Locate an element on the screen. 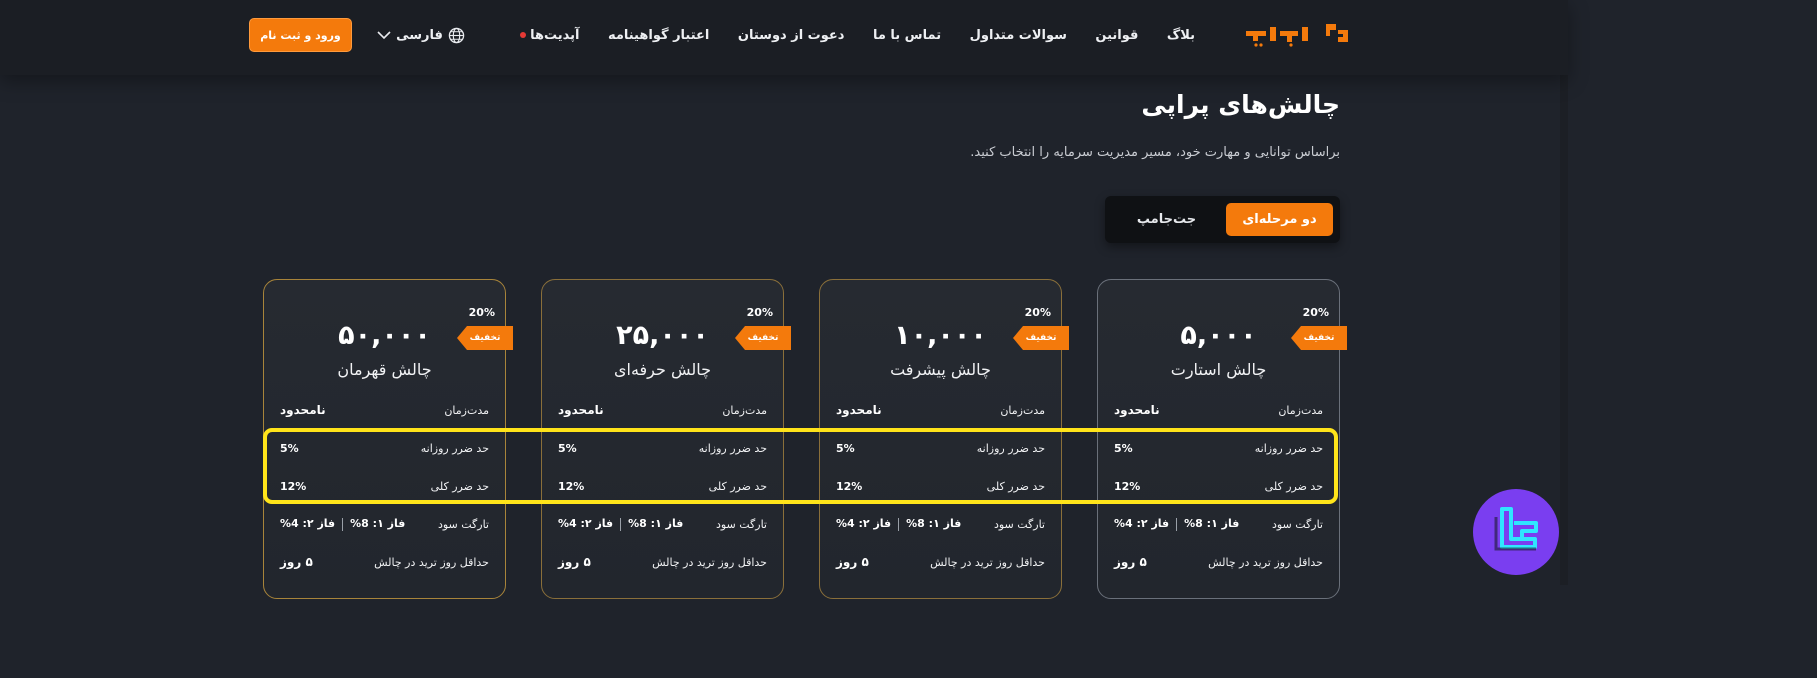  nav-item-faq: سوالات متداول is located at coordinates (1018, 35).